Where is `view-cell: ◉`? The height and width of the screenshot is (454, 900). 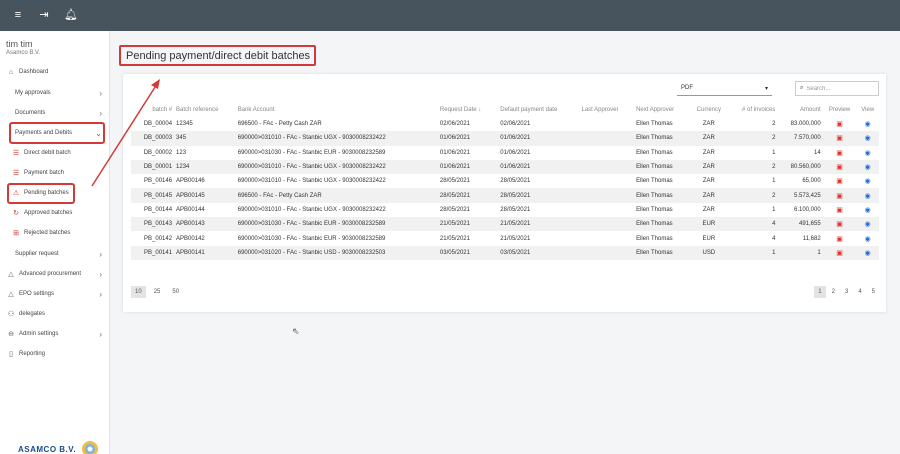 view-cell: ◉ is located at coordinates (867, 167).